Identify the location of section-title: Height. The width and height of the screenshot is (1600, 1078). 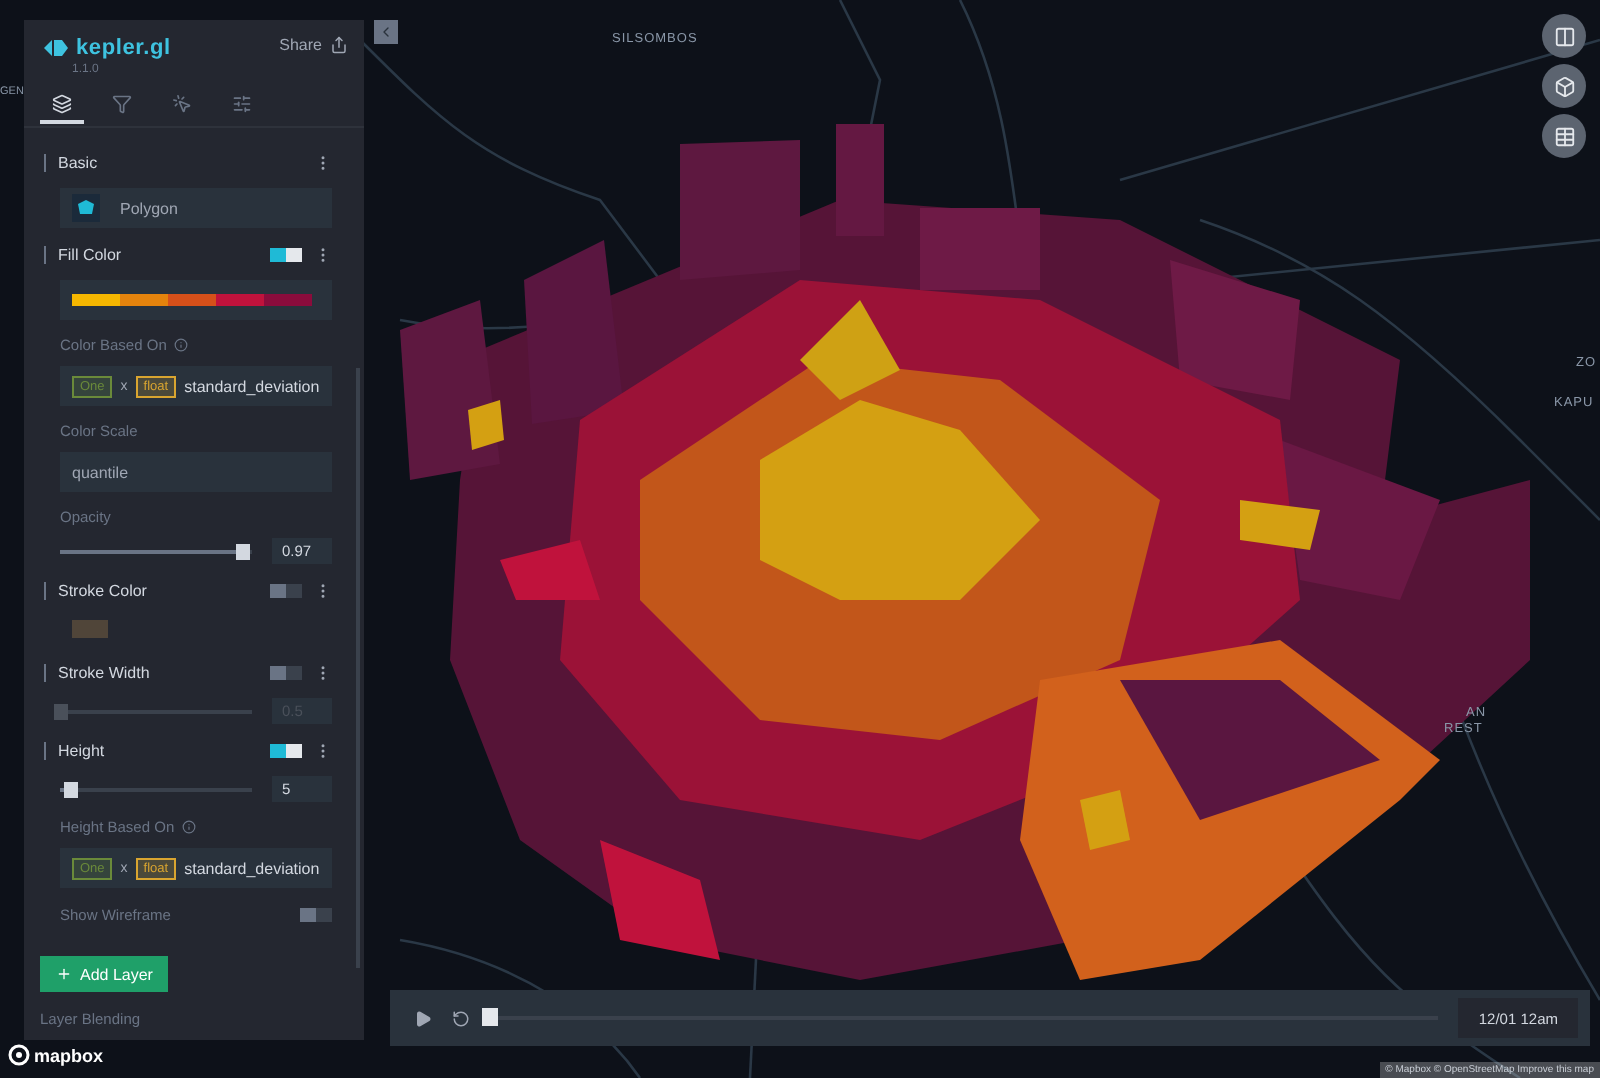
(74, 750).